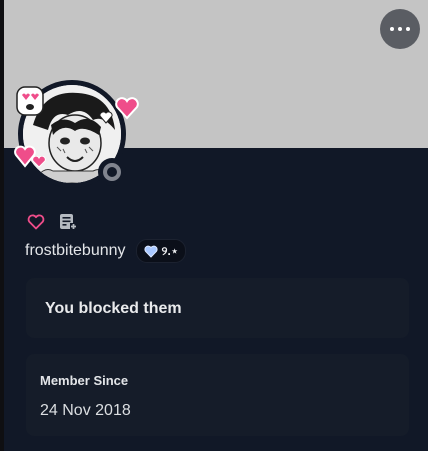  Describe the element at coordinates (113, 308) in the screenshot. I see `blocked-notice-text: You blocked them` at that location.